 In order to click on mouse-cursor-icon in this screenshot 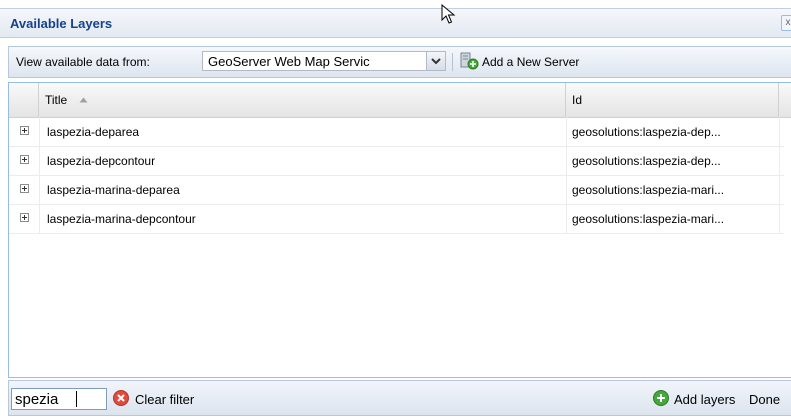, I will do `click(448, 14)`.